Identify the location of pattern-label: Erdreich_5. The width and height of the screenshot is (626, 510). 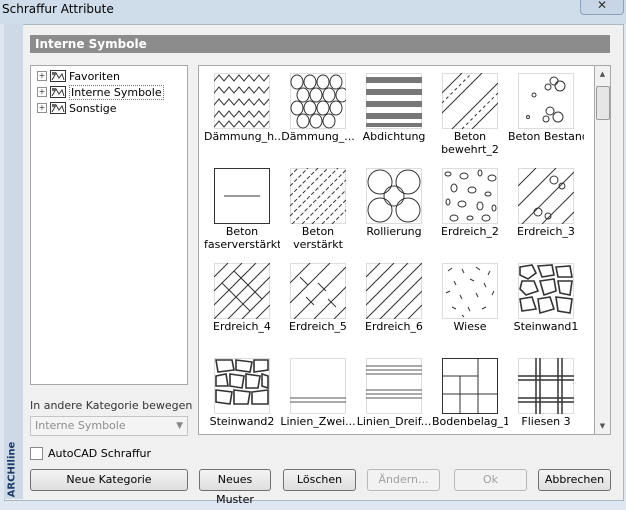
(318, 326).